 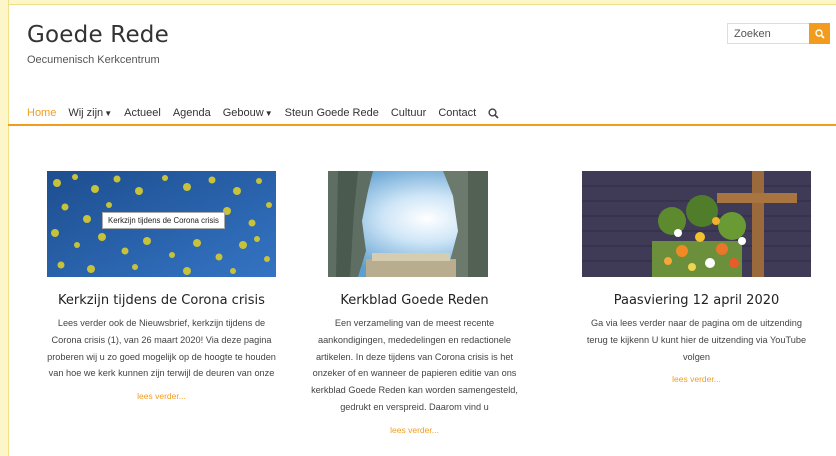 What do you see at coordinates (422, 125) in the screenshot?
I see `nav-underline` at bounding box center [422, 125].